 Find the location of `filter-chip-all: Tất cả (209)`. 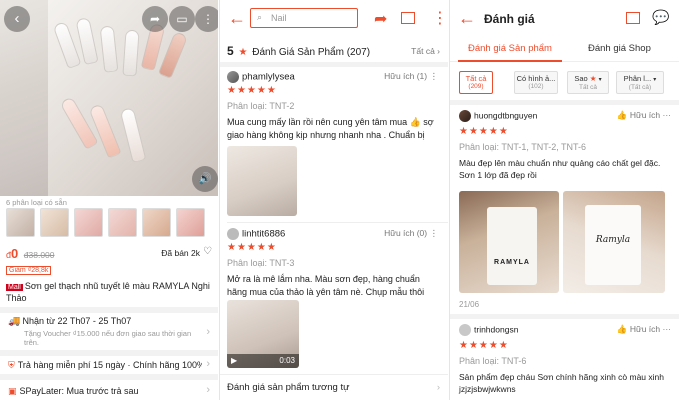

filter-chip-all: Tất cả (209) is located at coordinates (476, 82).